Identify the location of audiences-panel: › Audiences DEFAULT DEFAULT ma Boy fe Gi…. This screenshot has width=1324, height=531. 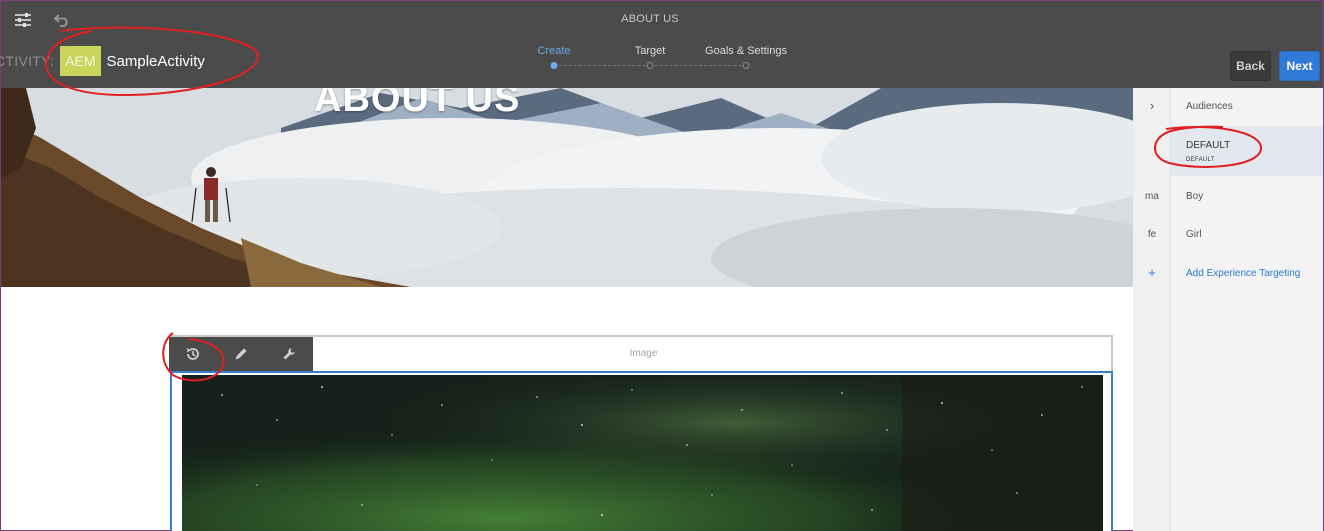
(1228, 309).